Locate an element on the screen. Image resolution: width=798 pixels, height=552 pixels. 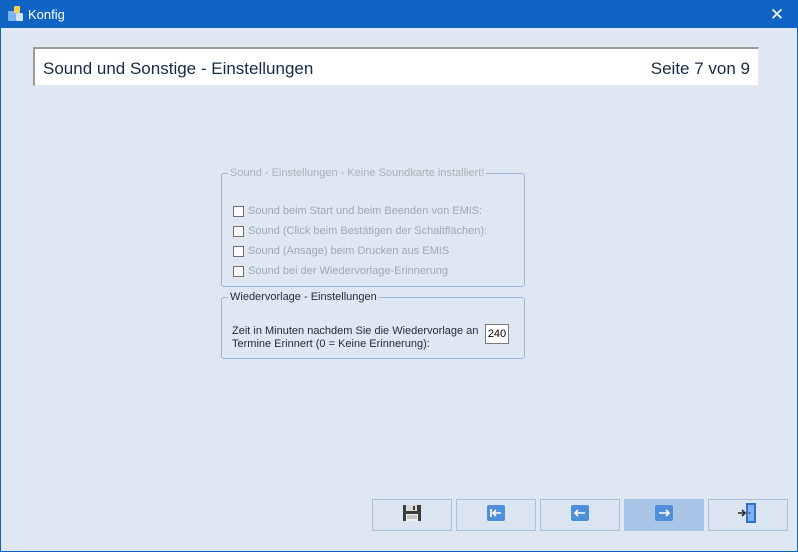
exit-door-icon is located at coordinates (748, 515).